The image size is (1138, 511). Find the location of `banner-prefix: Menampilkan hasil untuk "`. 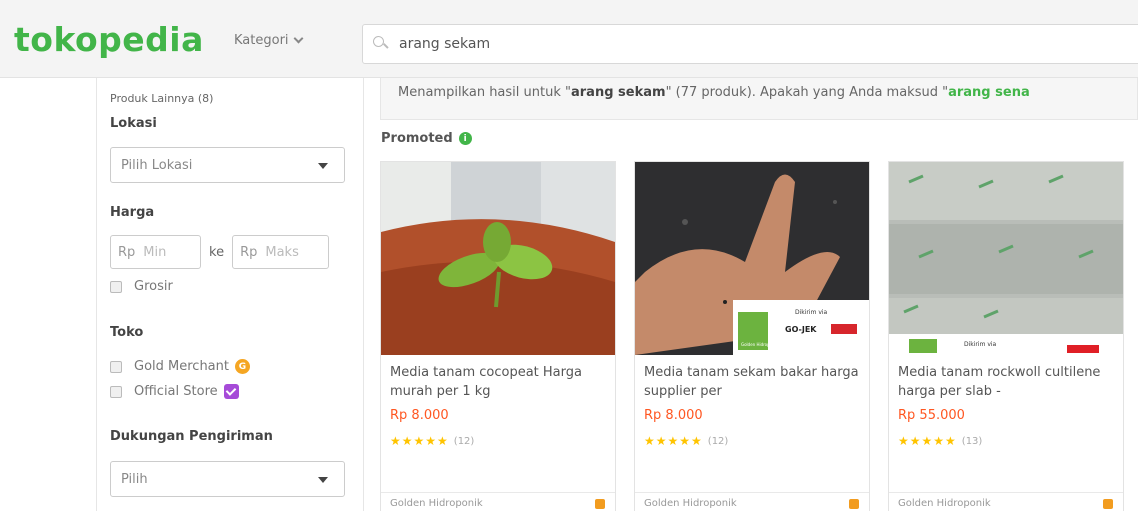

banner-prefix: Menampilkan hasil untuk " is located at coordinates (484, 92).